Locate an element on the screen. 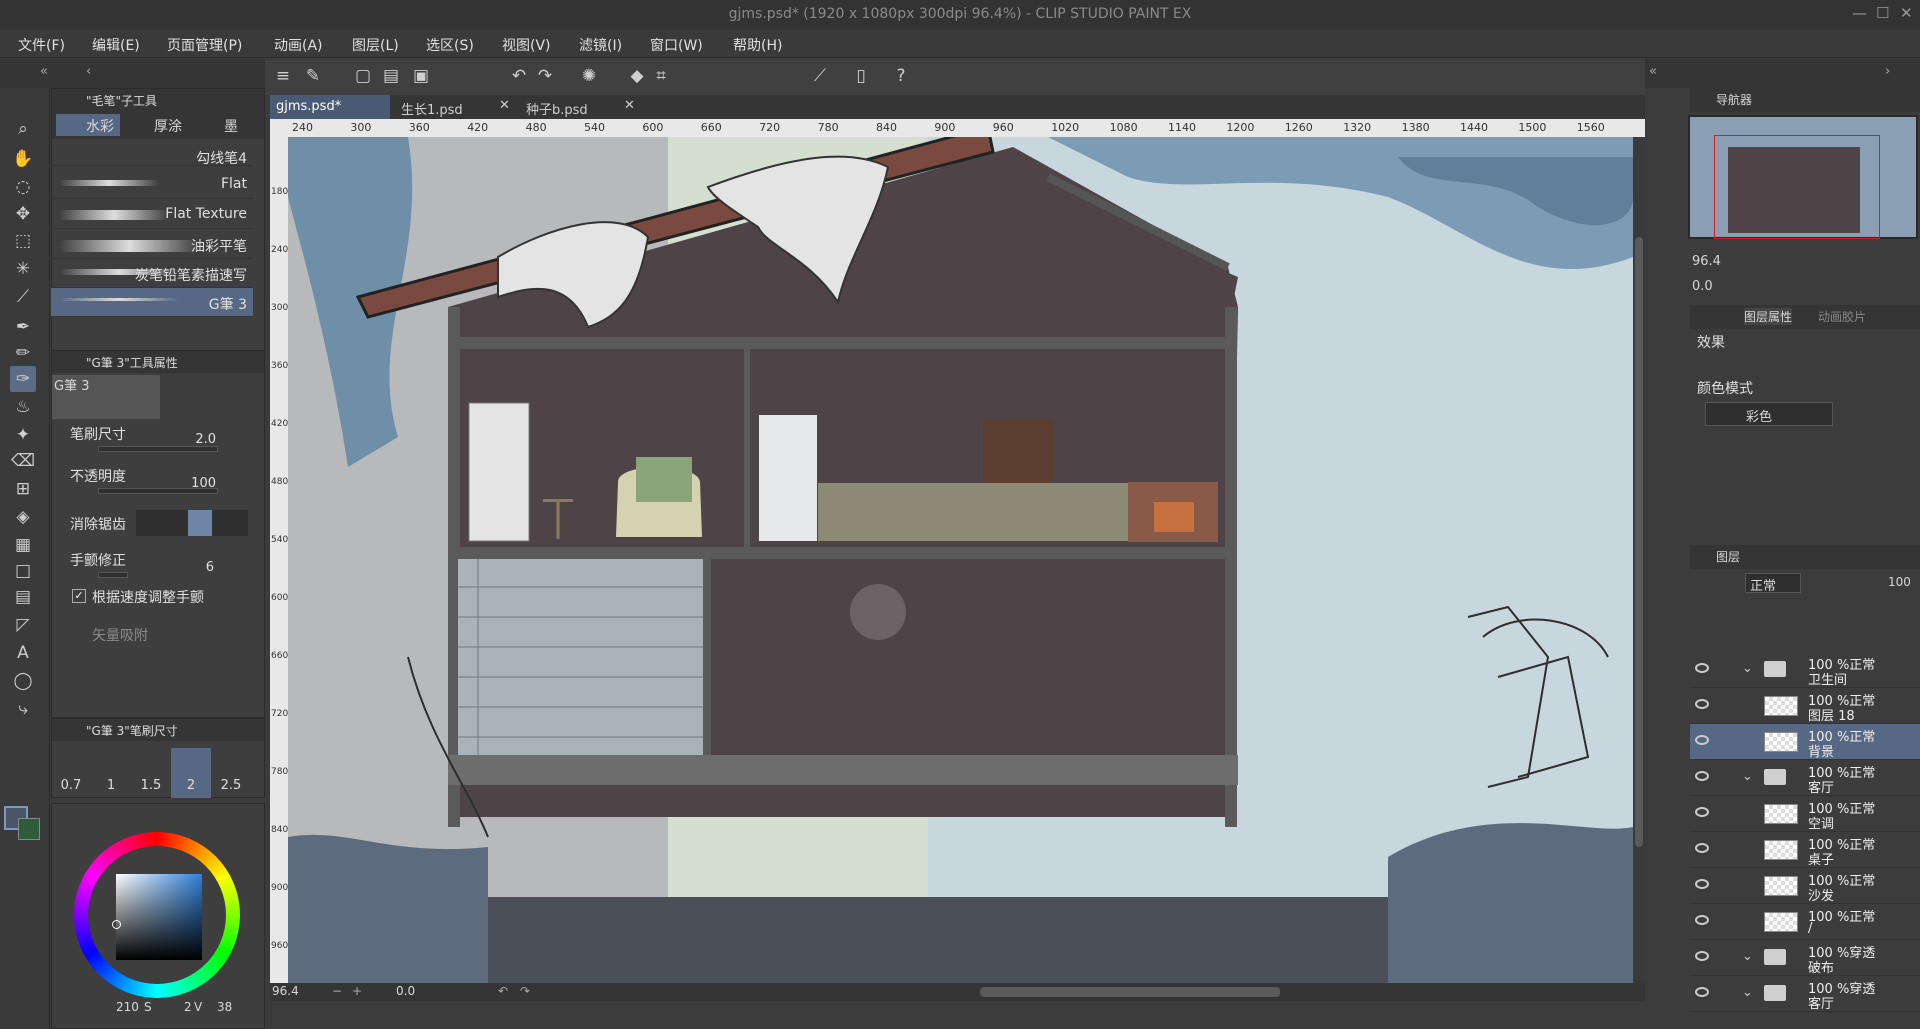 This screenshot has height=1029, width=1920. eraser-icon: ⌫ is located at coordinates (23, 461).